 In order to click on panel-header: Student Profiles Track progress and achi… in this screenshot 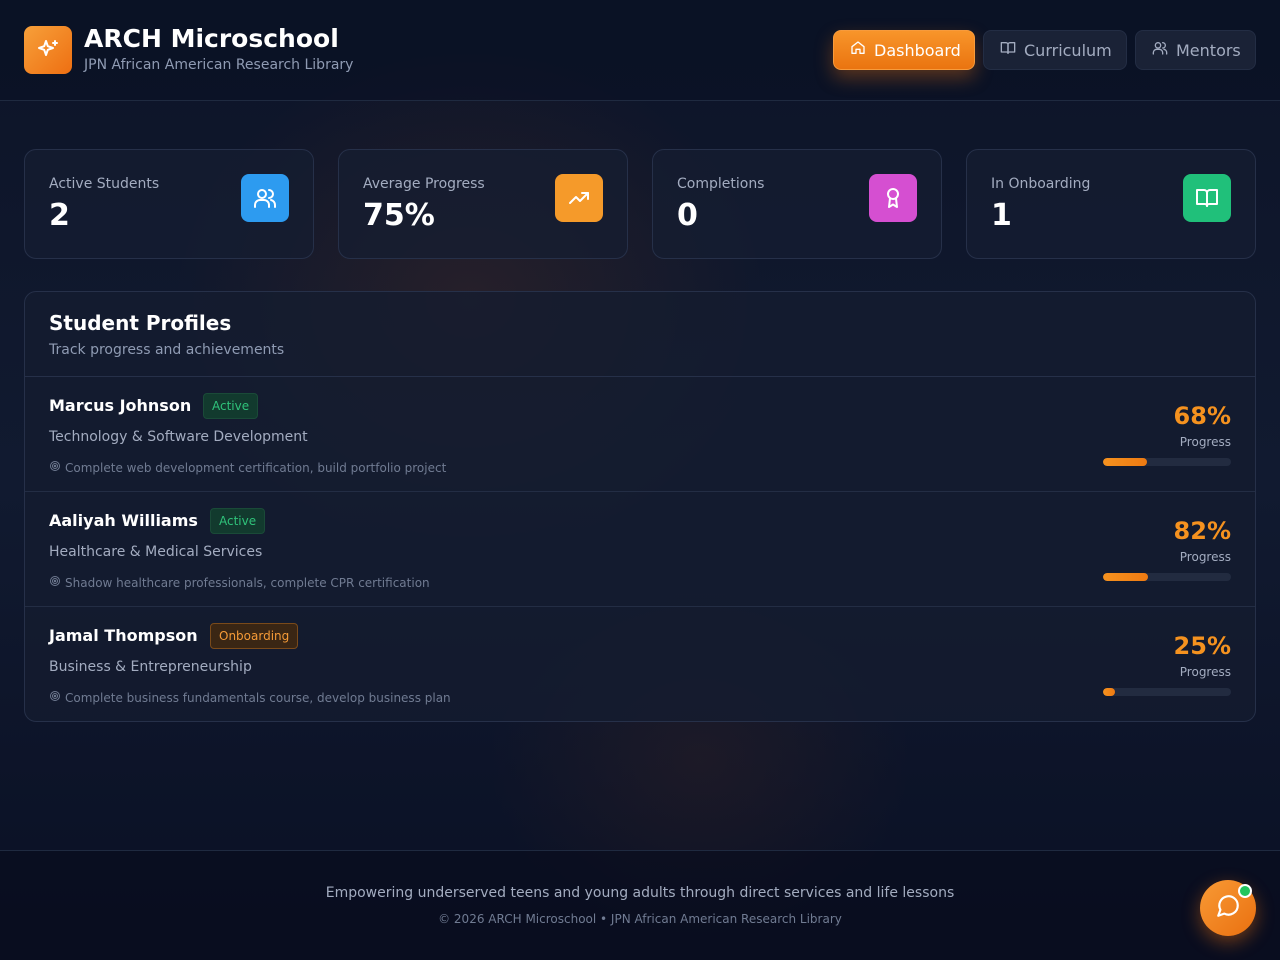, I will do `click(640, 334)`.